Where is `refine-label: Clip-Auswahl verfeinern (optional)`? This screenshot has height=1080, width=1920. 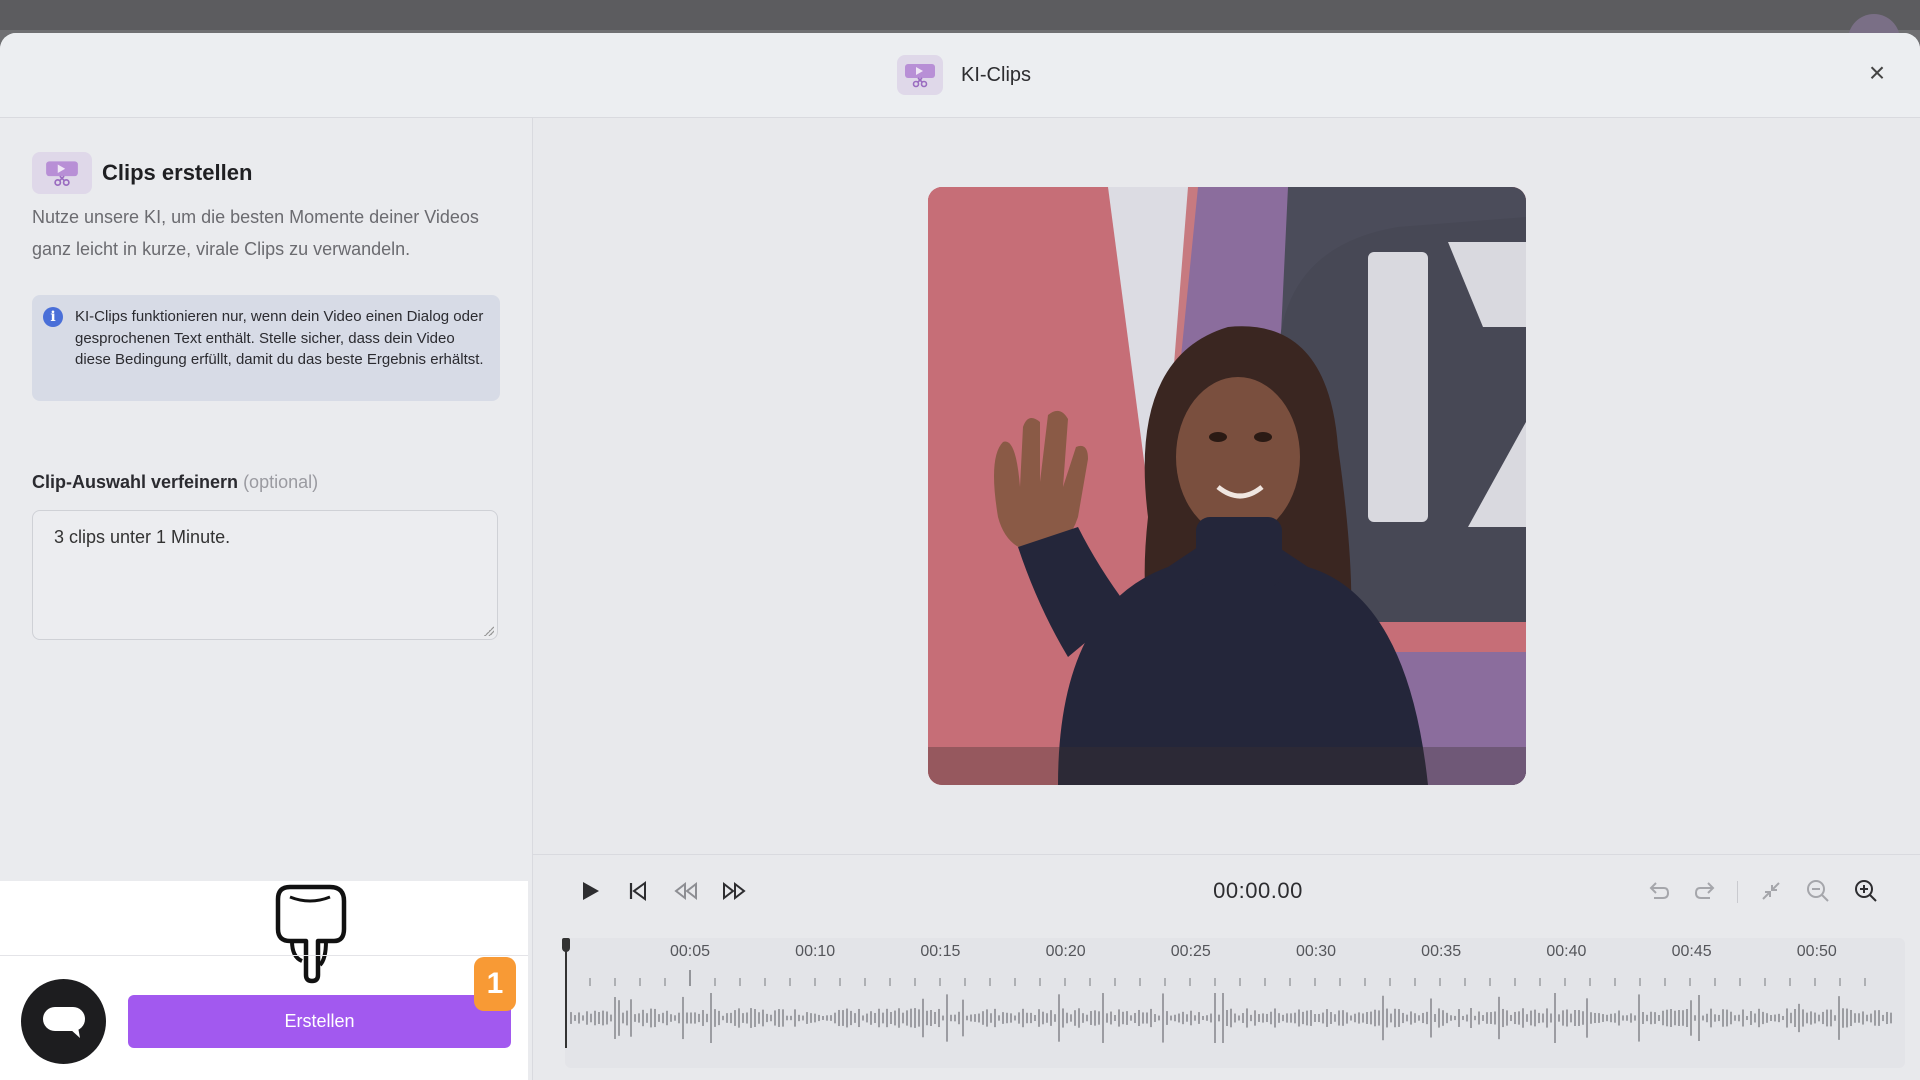 refine-label: Clip-Auswahl verfeinern (optional) is located at coordinates (175, 482).